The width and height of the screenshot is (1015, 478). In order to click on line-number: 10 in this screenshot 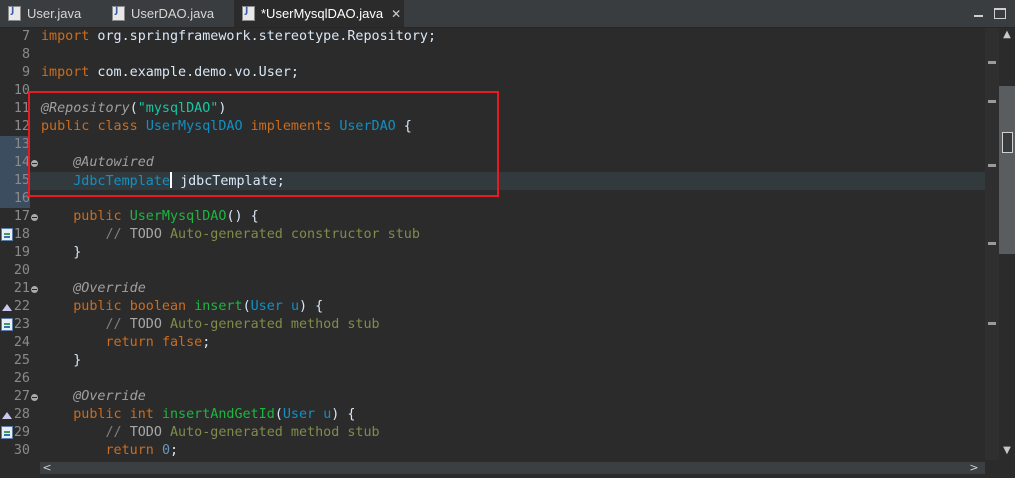, I will do `click(21, 90)`.